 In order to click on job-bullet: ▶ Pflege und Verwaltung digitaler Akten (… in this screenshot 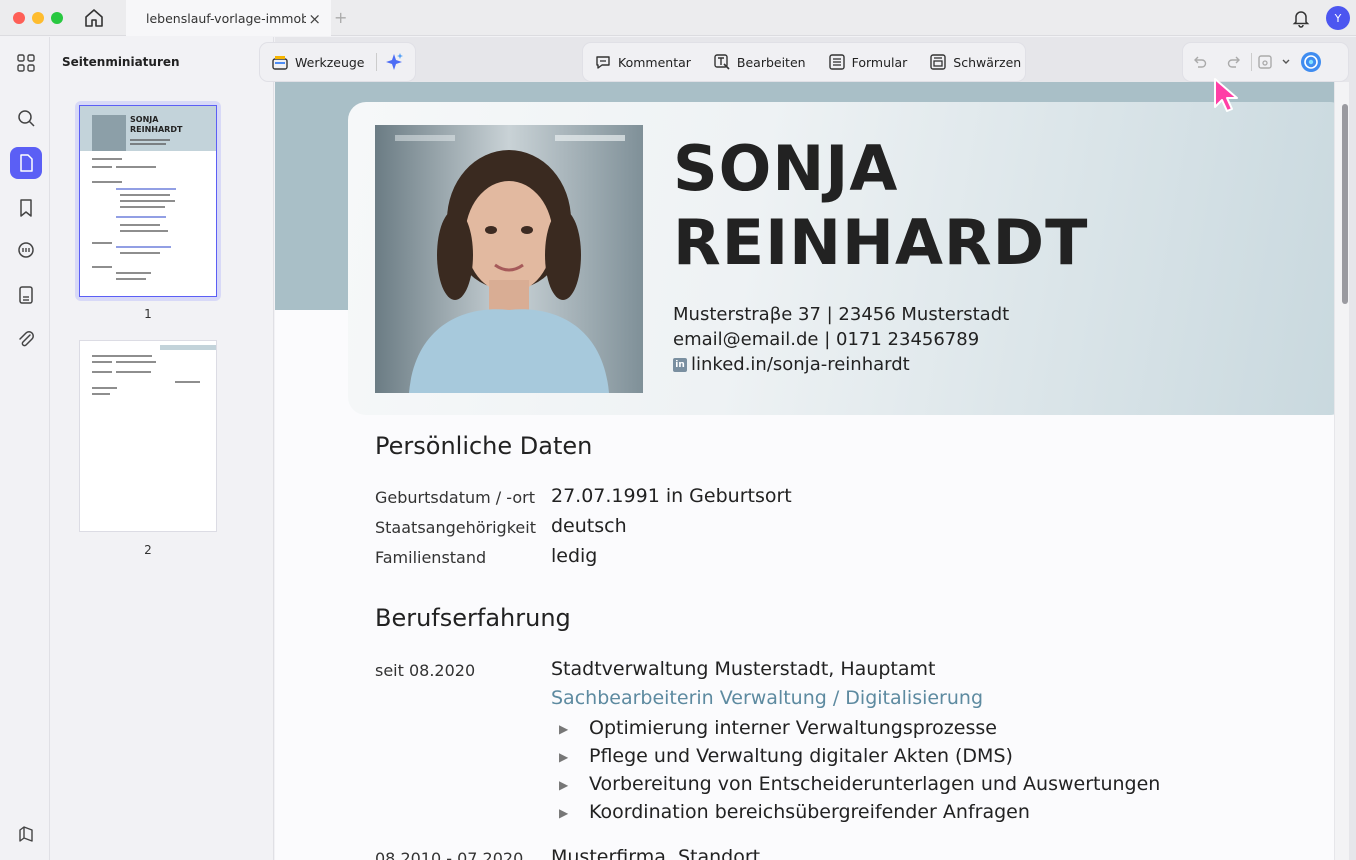, I will do `click(786, 756)`.